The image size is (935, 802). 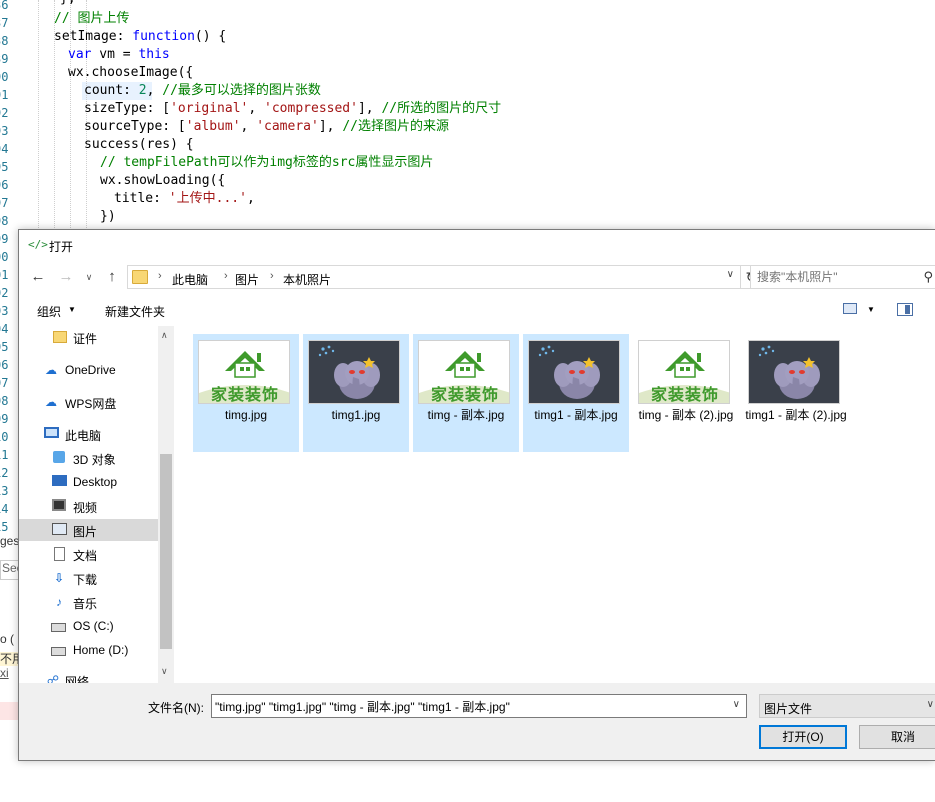 I want to click on house-thumbnail: 家装装饰, so click(x=244, y=372).